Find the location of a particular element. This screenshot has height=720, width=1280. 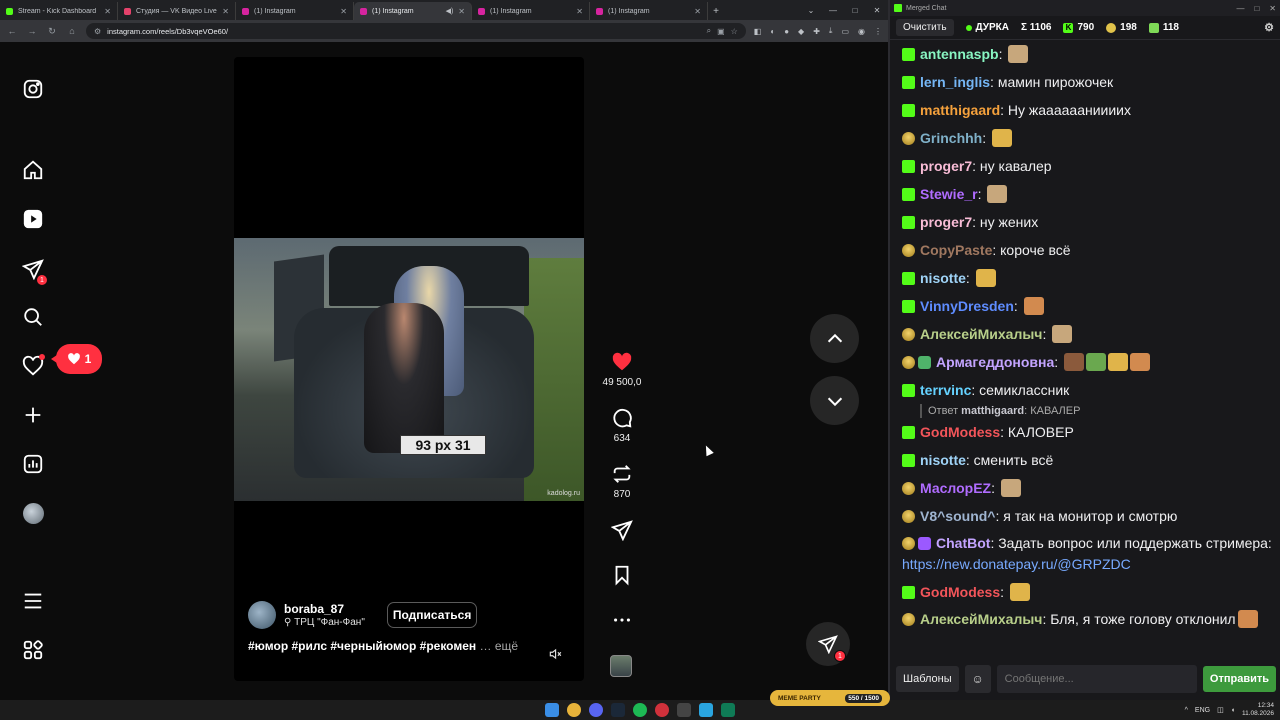

chat-username: lern_inglis is located at coordinates (955, 82).